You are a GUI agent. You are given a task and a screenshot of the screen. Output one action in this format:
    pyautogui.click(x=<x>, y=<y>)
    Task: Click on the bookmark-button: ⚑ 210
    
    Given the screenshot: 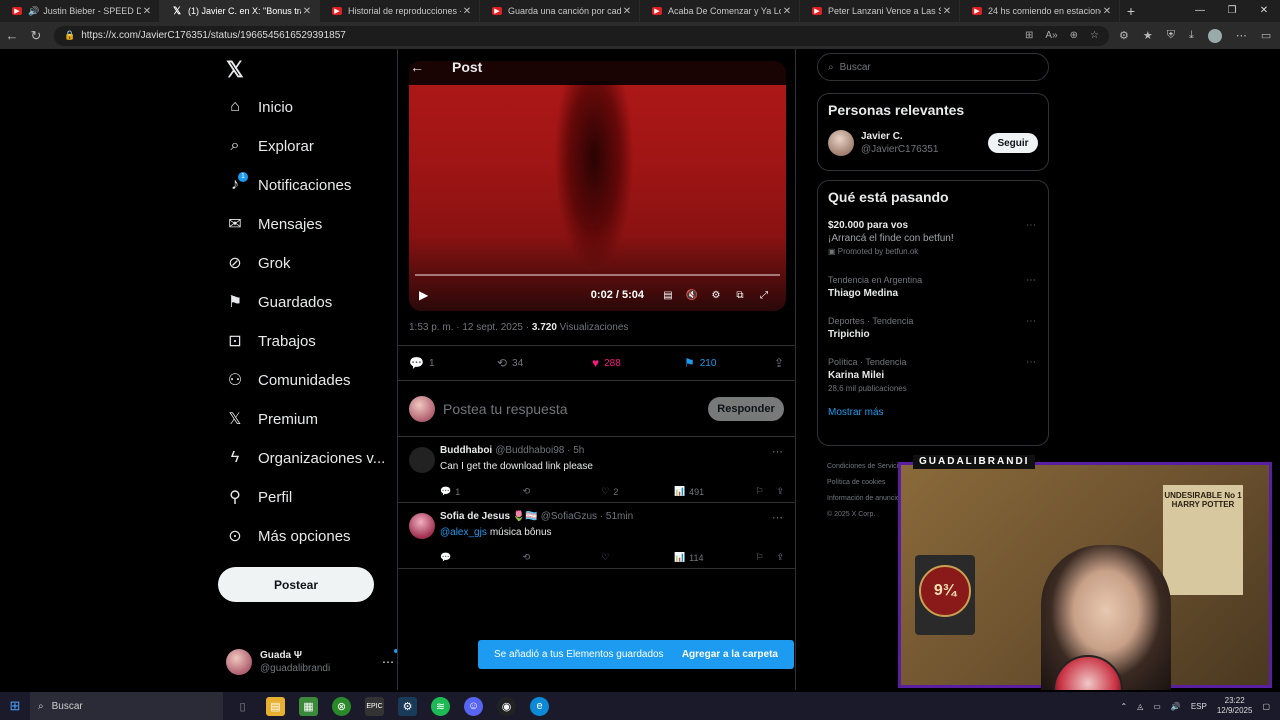 What is the action you would take?
    pyautogui.click(x=729, y=363)
    